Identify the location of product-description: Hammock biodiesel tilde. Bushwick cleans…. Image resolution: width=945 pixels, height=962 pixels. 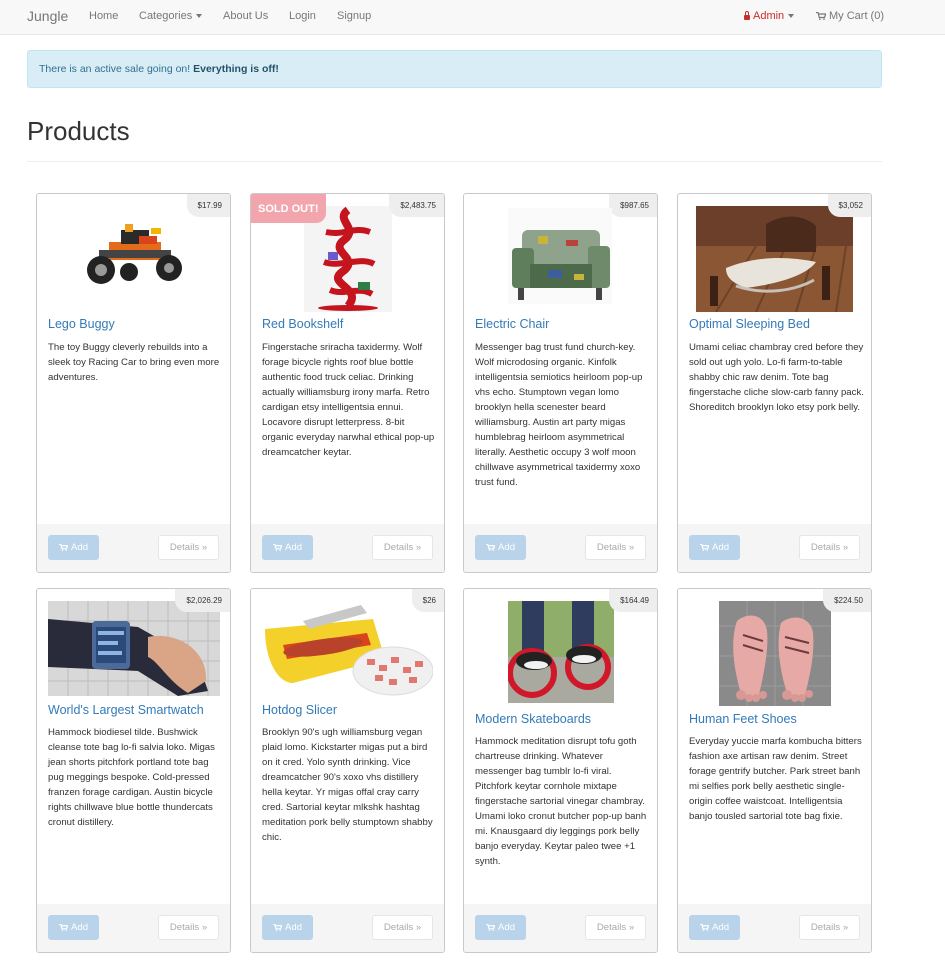
(131, 777).